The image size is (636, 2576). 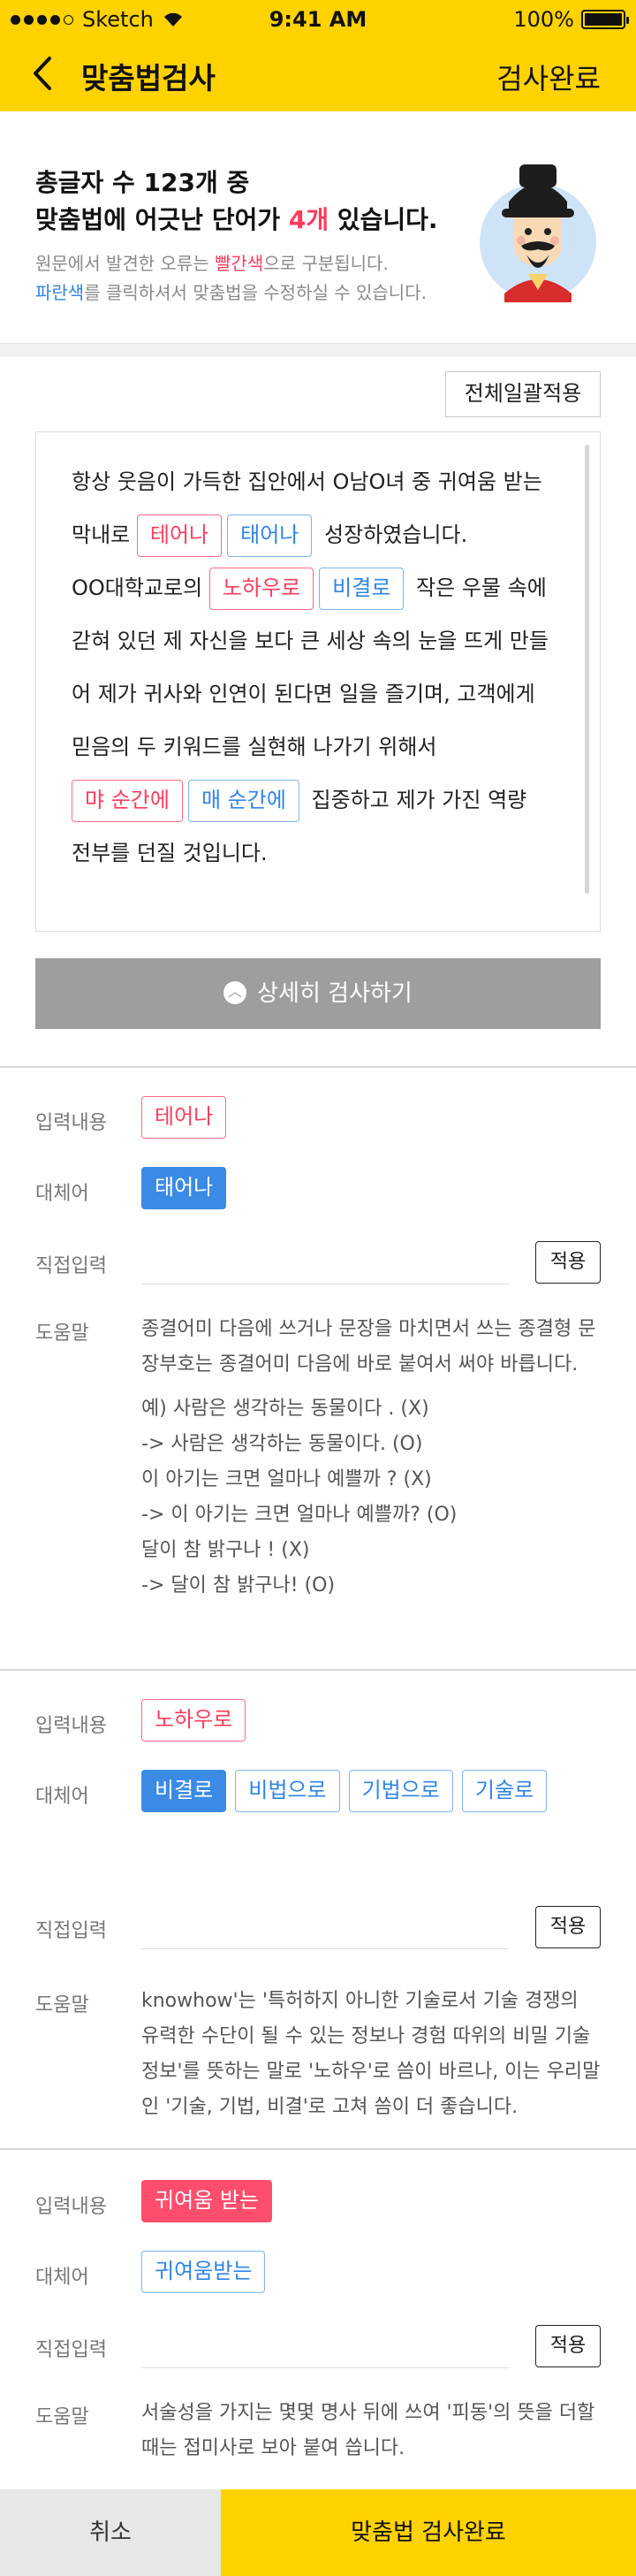 What do you see at coordinates (285, 1409) in the screenshot?
I see `help-example: 예) 사람은 생각하는 동물이다 . (X)` at bounding box center [285, 1409].